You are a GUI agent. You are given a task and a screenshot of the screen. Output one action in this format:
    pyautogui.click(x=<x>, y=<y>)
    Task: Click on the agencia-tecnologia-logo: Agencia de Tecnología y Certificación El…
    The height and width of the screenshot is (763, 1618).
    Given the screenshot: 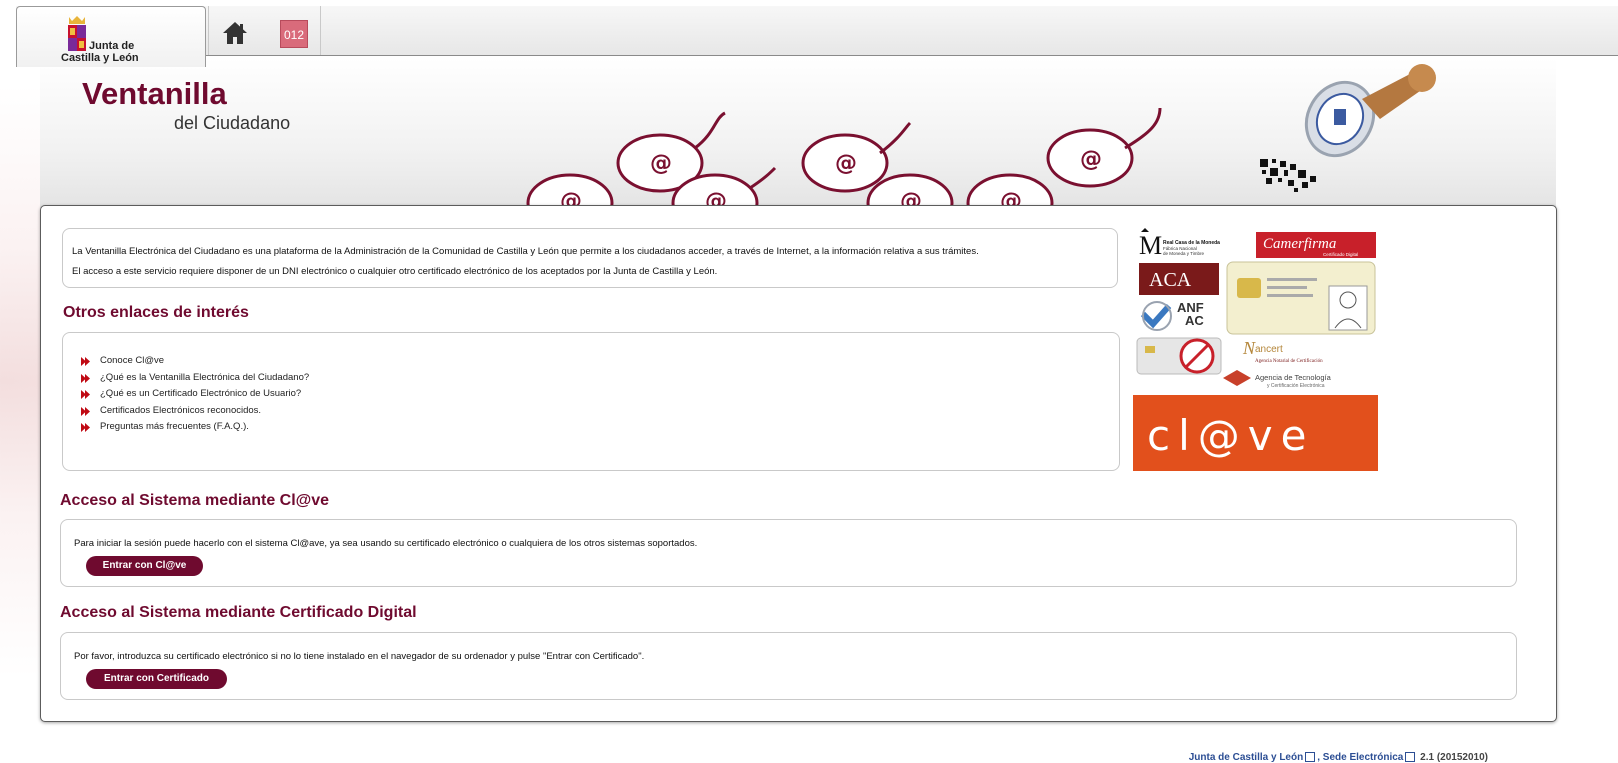 What is the action you would take?
    pyautogui.click(x=1277, y=379)
    